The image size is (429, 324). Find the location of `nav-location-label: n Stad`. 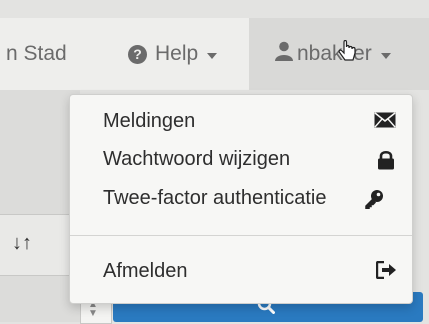

nav-location-label: n Stad is located at coordinates (36, 53).